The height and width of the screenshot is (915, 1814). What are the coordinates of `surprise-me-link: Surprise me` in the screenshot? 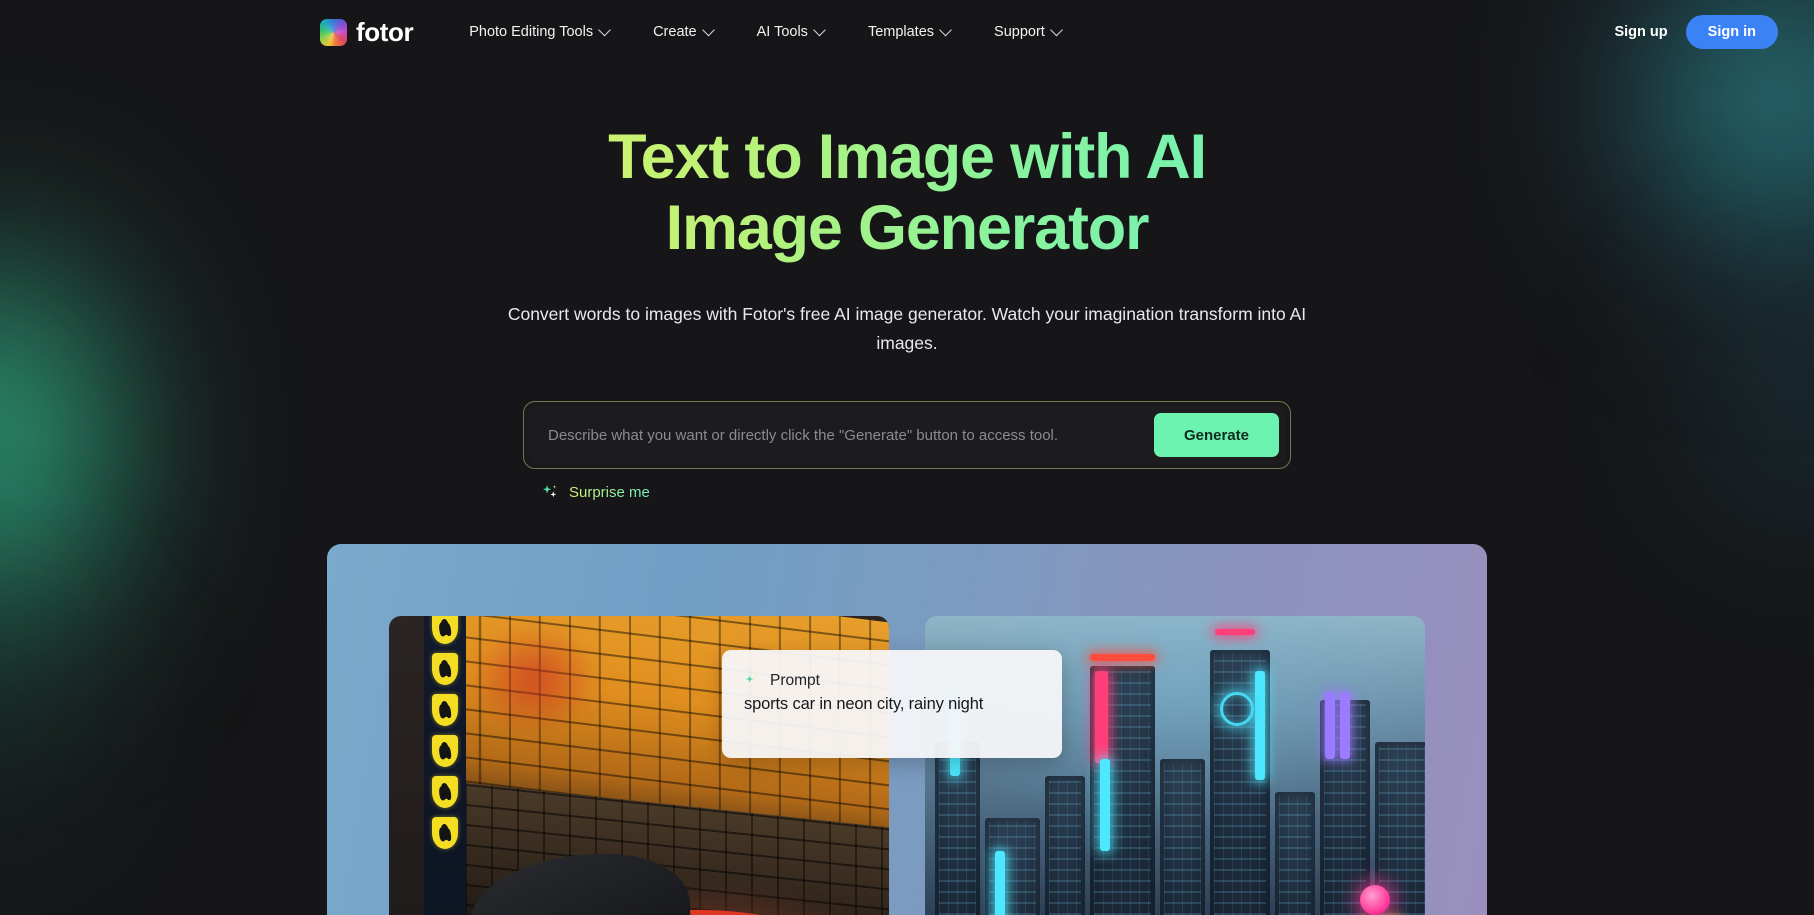 It's located at (595, 492).